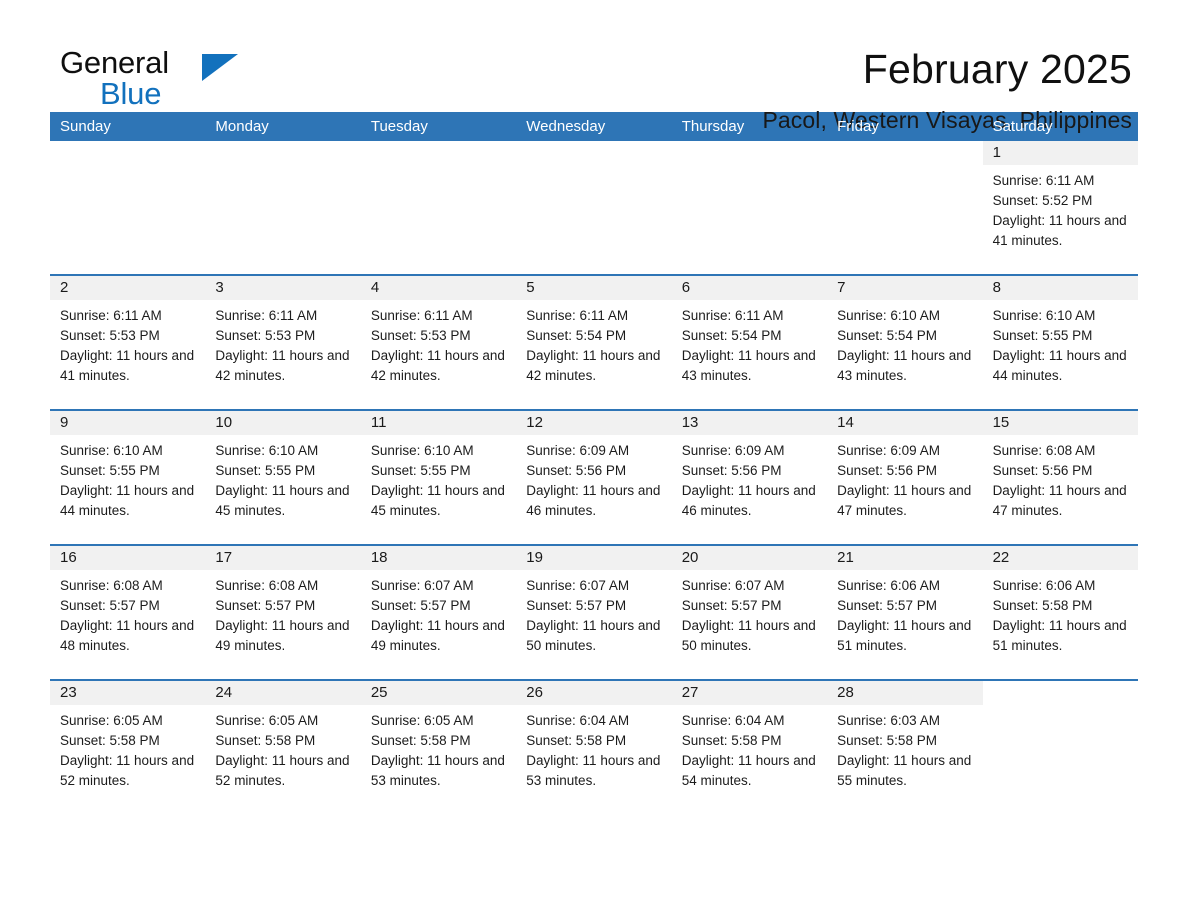 The image size is (1188, 918). I want to click on sunrise-text: Sunrise: 6:07 AM, so click(733, 585).